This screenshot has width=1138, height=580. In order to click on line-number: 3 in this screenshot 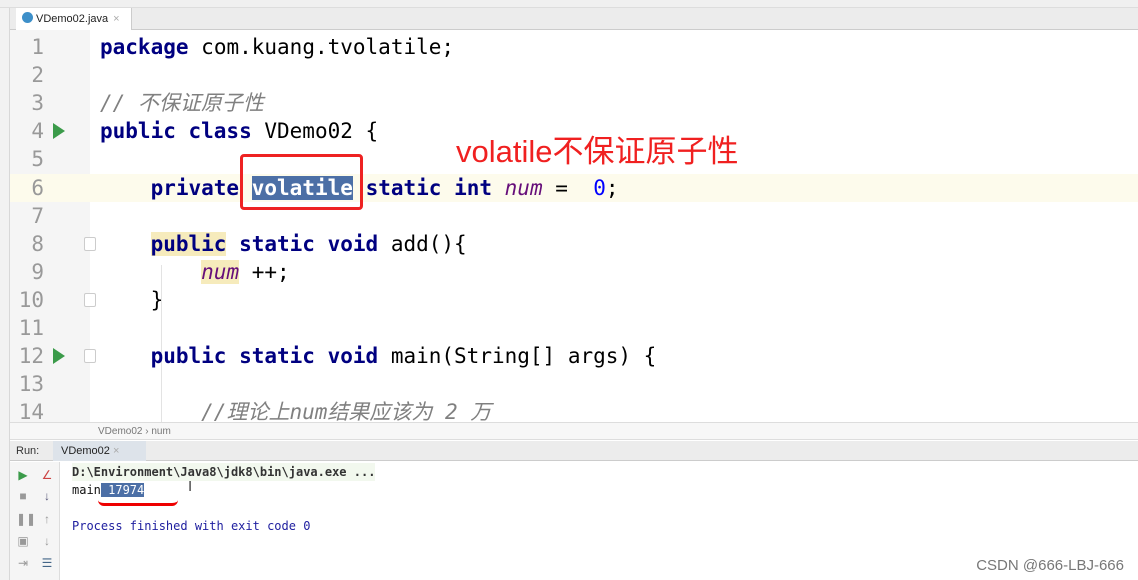, I will do `click(37, 103)`.